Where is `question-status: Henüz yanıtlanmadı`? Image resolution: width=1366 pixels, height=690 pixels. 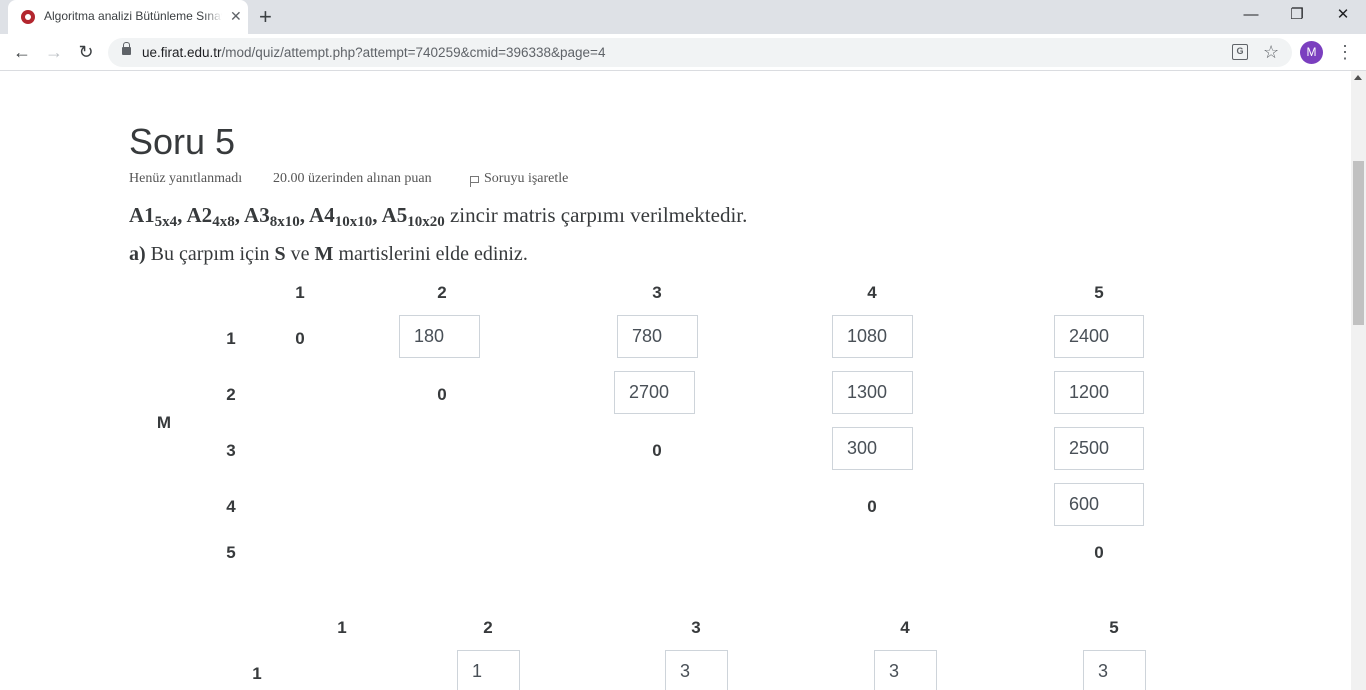
question-status: Henüz yanıtlanmadı is located at coordinates (186, 178).